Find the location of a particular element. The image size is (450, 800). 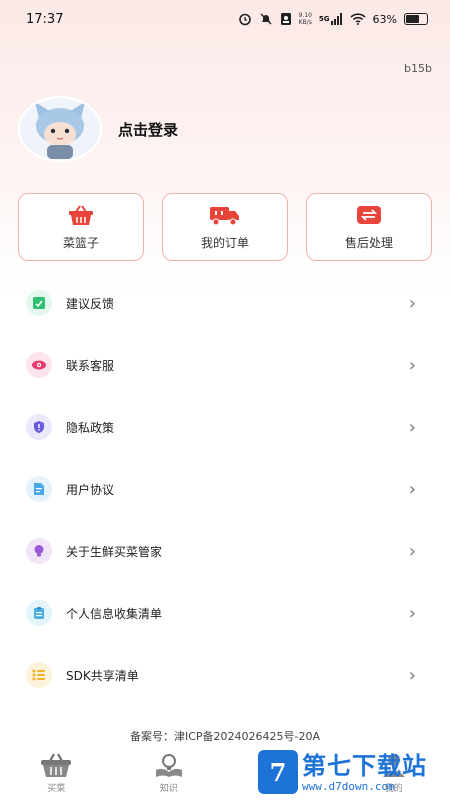

clipboard-icon is located at coordinates (39, 613).